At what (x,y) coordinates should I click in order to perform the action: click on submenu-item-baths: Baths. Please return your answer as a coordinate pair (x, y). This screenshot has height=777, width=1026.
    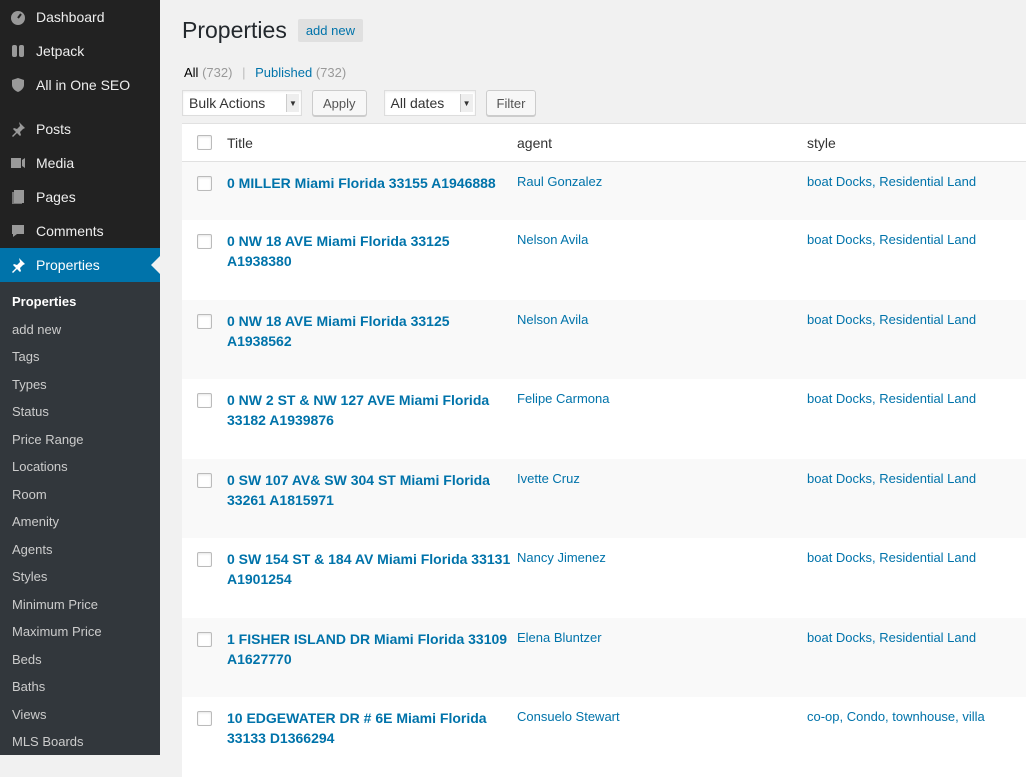
    Looking at the image, I should click on (80, 687).